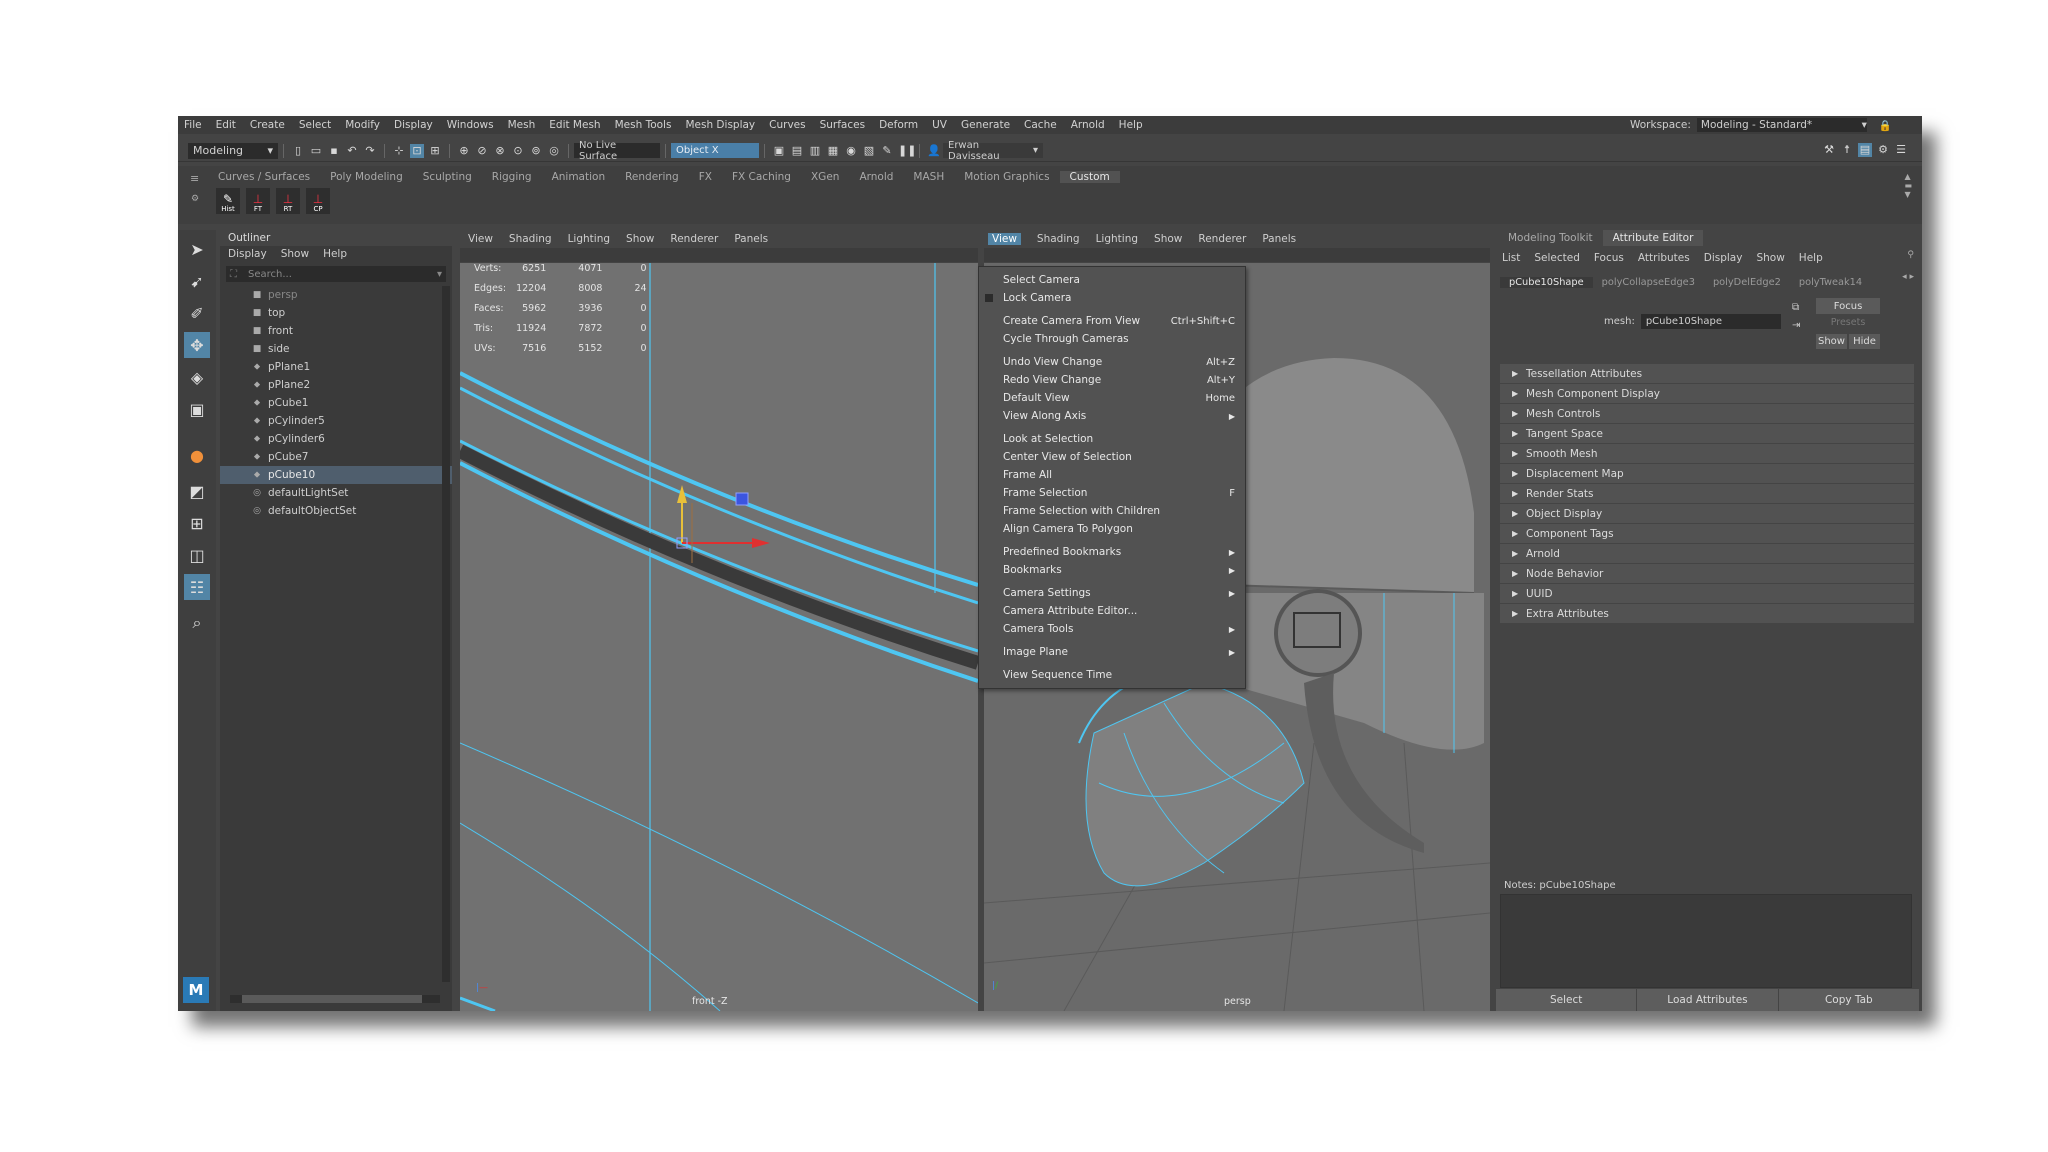 Image resolution: width=2048 pixels, height=1152 pixels. I want to click on menu-file: File, so click(193, 125).